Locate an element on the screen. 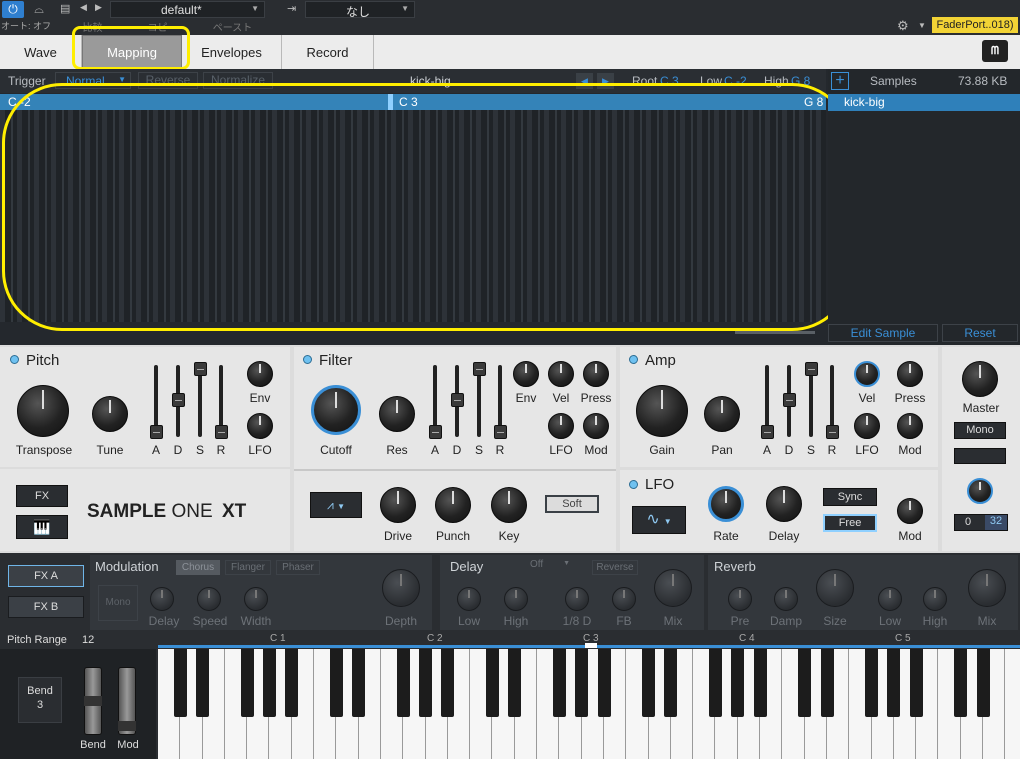 This screenshot has height=759, width=1020. delay-mode-select: Off ▼ is located at coordinates (545, 566).